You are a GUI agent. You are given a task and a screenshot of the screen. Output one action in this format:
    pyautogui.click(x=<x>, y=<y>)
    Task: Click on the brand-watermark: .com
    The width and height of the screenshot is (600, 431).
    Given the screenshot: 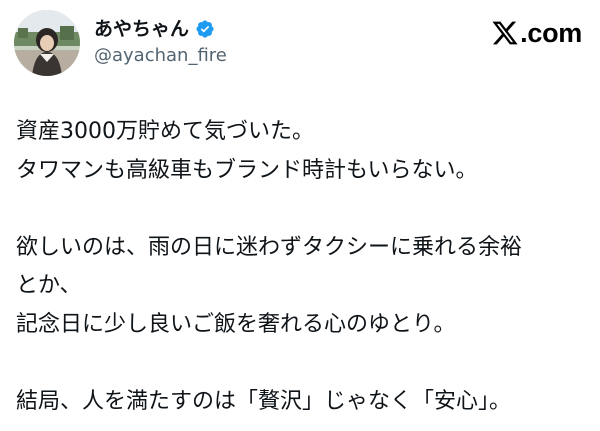 What is the action you would take?
    pyautogui.click(x=536, y=33)
    